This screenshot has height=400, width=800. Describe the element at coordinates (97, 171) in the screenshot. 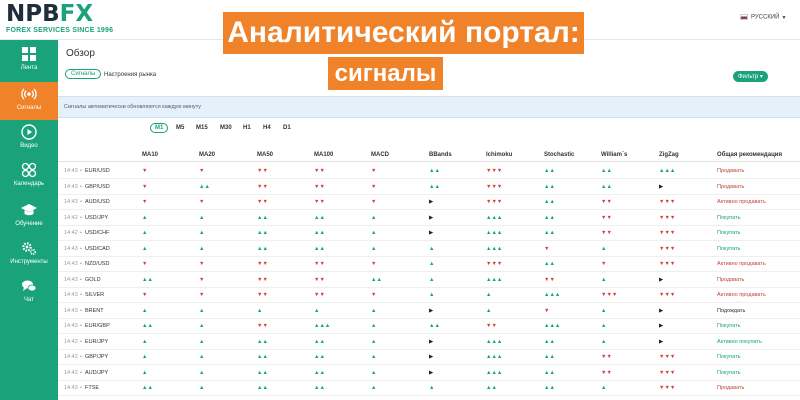

I see `row-symbol: EUR/USD` at that location.